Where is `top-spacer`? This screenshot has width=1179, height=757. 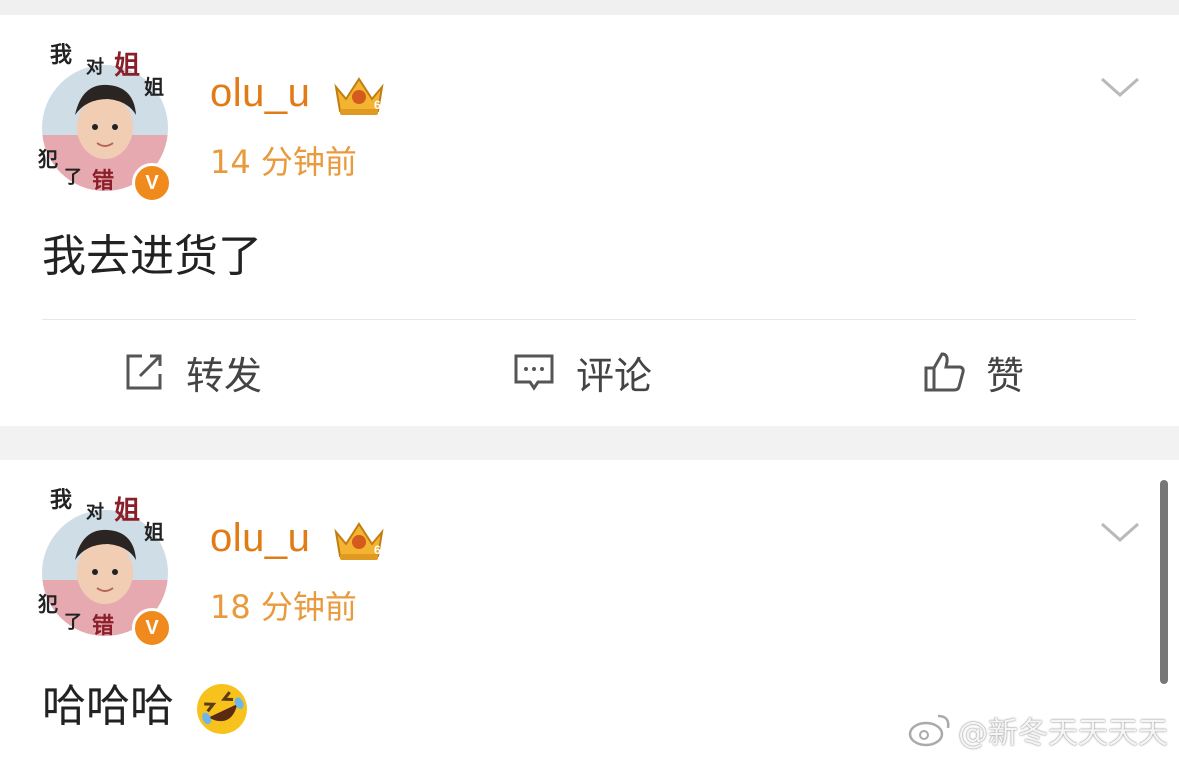
top-spacer is located at coordinates (589, 7).